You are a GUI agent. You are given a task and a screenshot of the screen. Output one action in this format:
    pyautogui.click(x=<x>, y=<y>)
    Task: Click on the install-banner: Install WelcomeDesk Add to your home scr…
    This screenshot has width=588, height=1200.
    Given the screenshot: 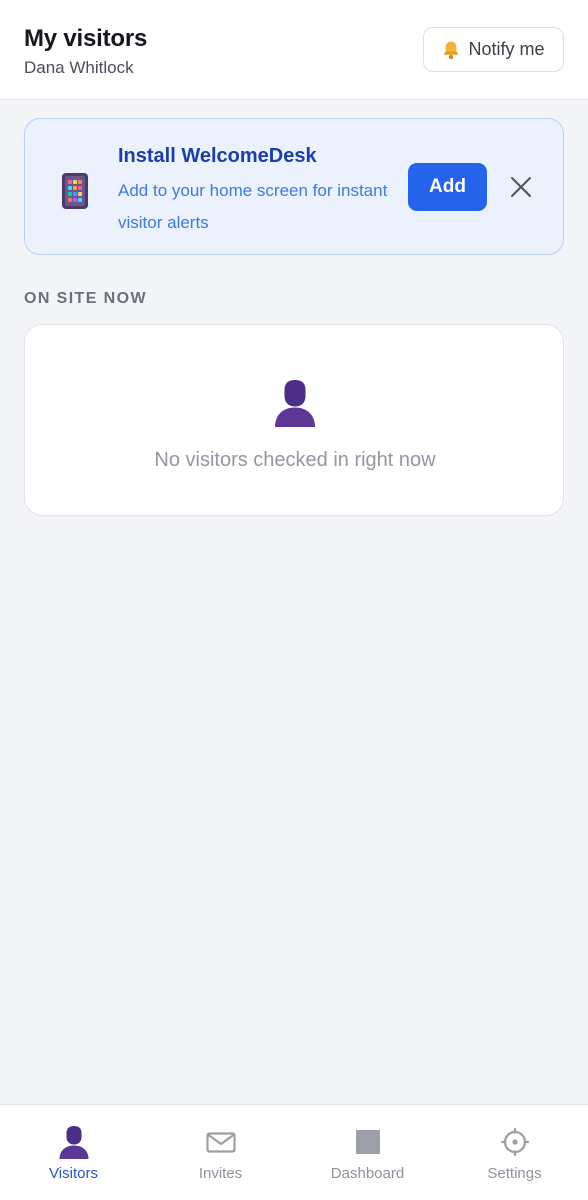 What is the action you would take?
    pyautogui.click(x=294, y=186)
    